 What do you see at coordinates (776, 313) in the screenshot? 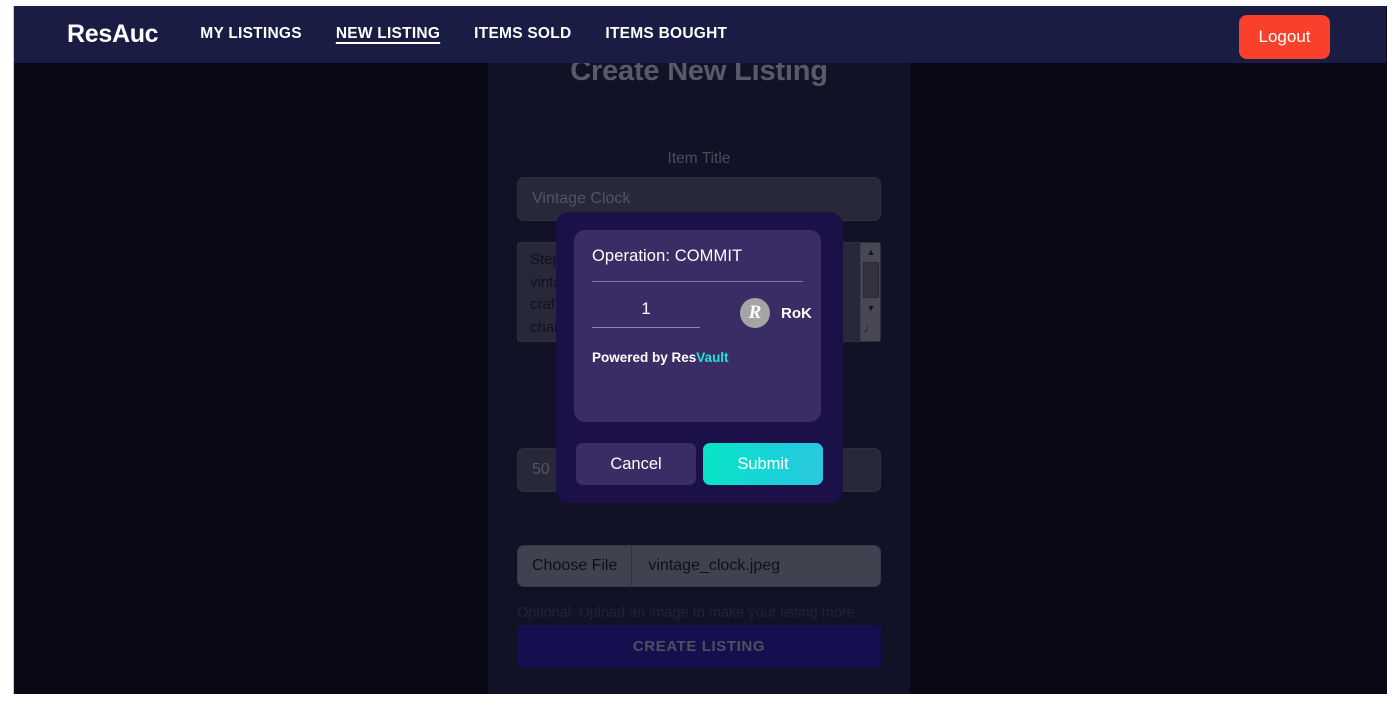
I see `token-badge: R RoK` at bounding box center [776, 313].